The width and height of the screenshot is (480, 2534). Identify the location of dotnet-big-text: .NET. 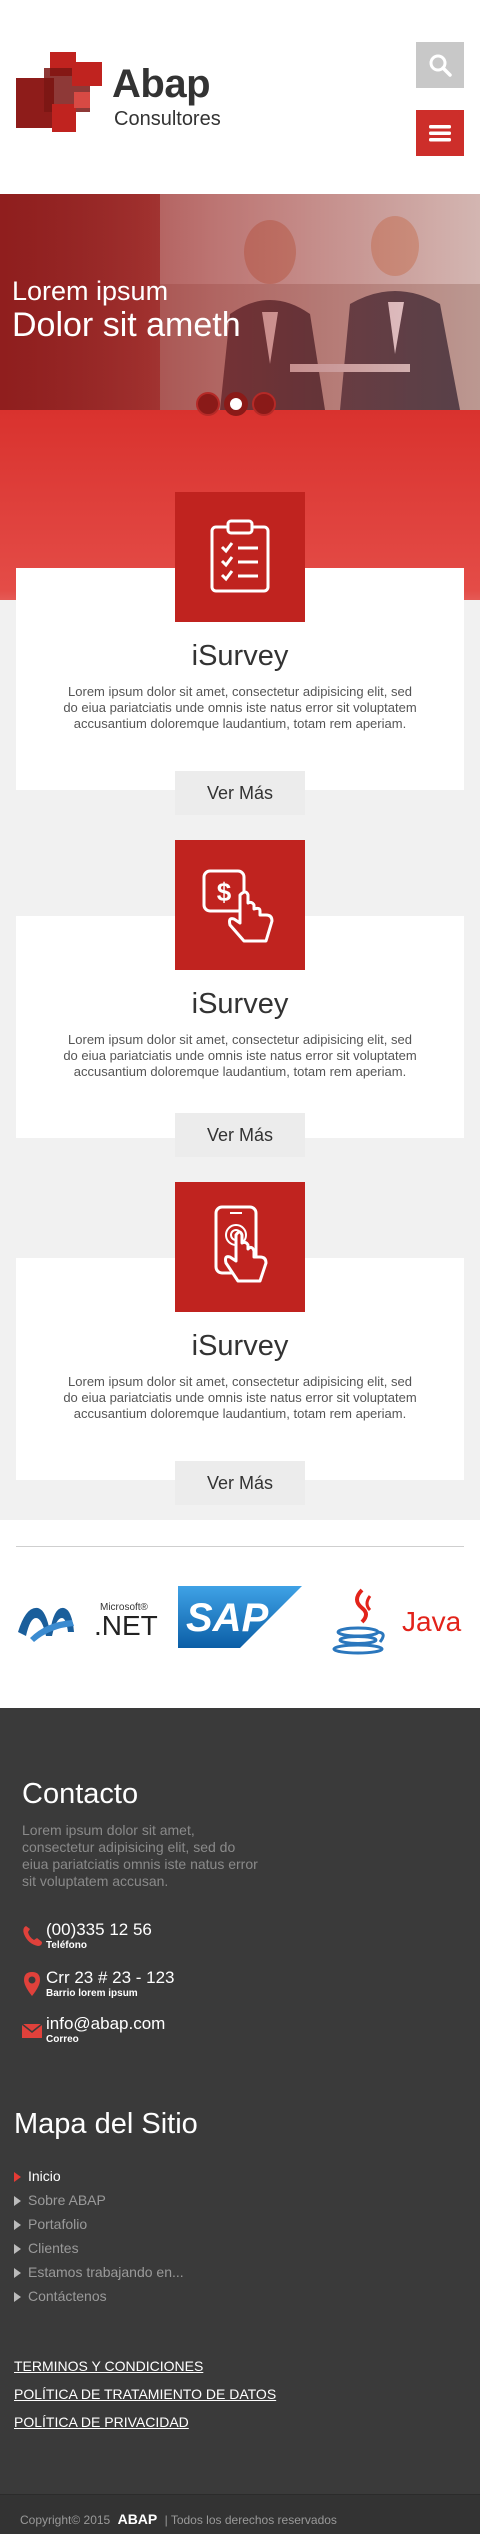
(126, 1625).